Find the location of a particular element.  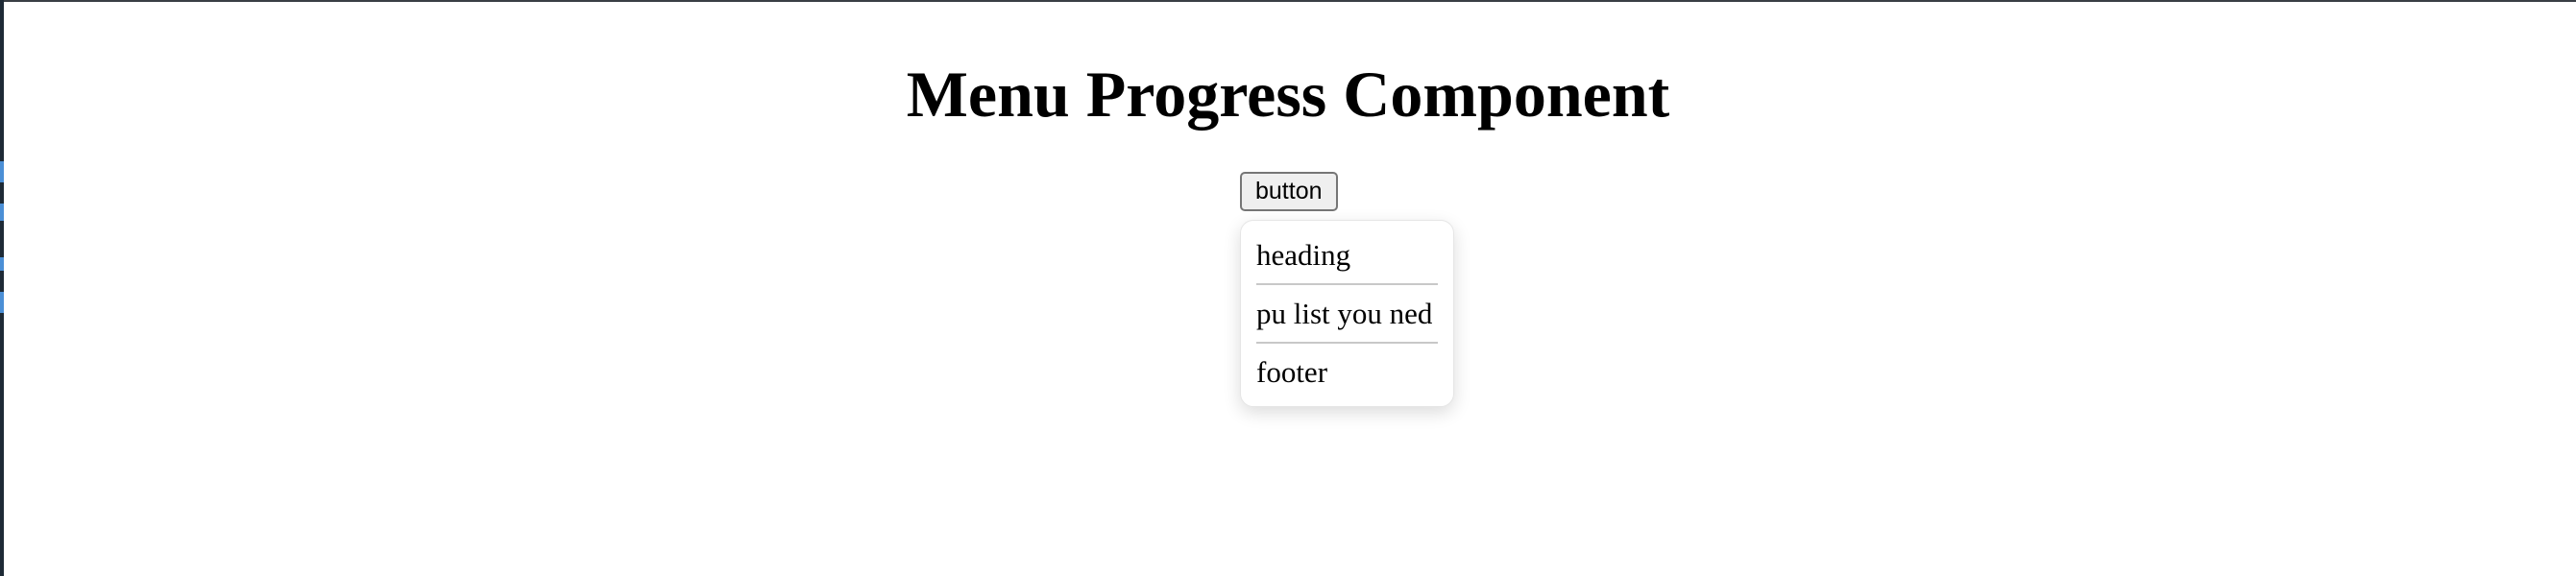

dropdown-menu: heading pu list you ned footer is located at coordinates (1347, 313).